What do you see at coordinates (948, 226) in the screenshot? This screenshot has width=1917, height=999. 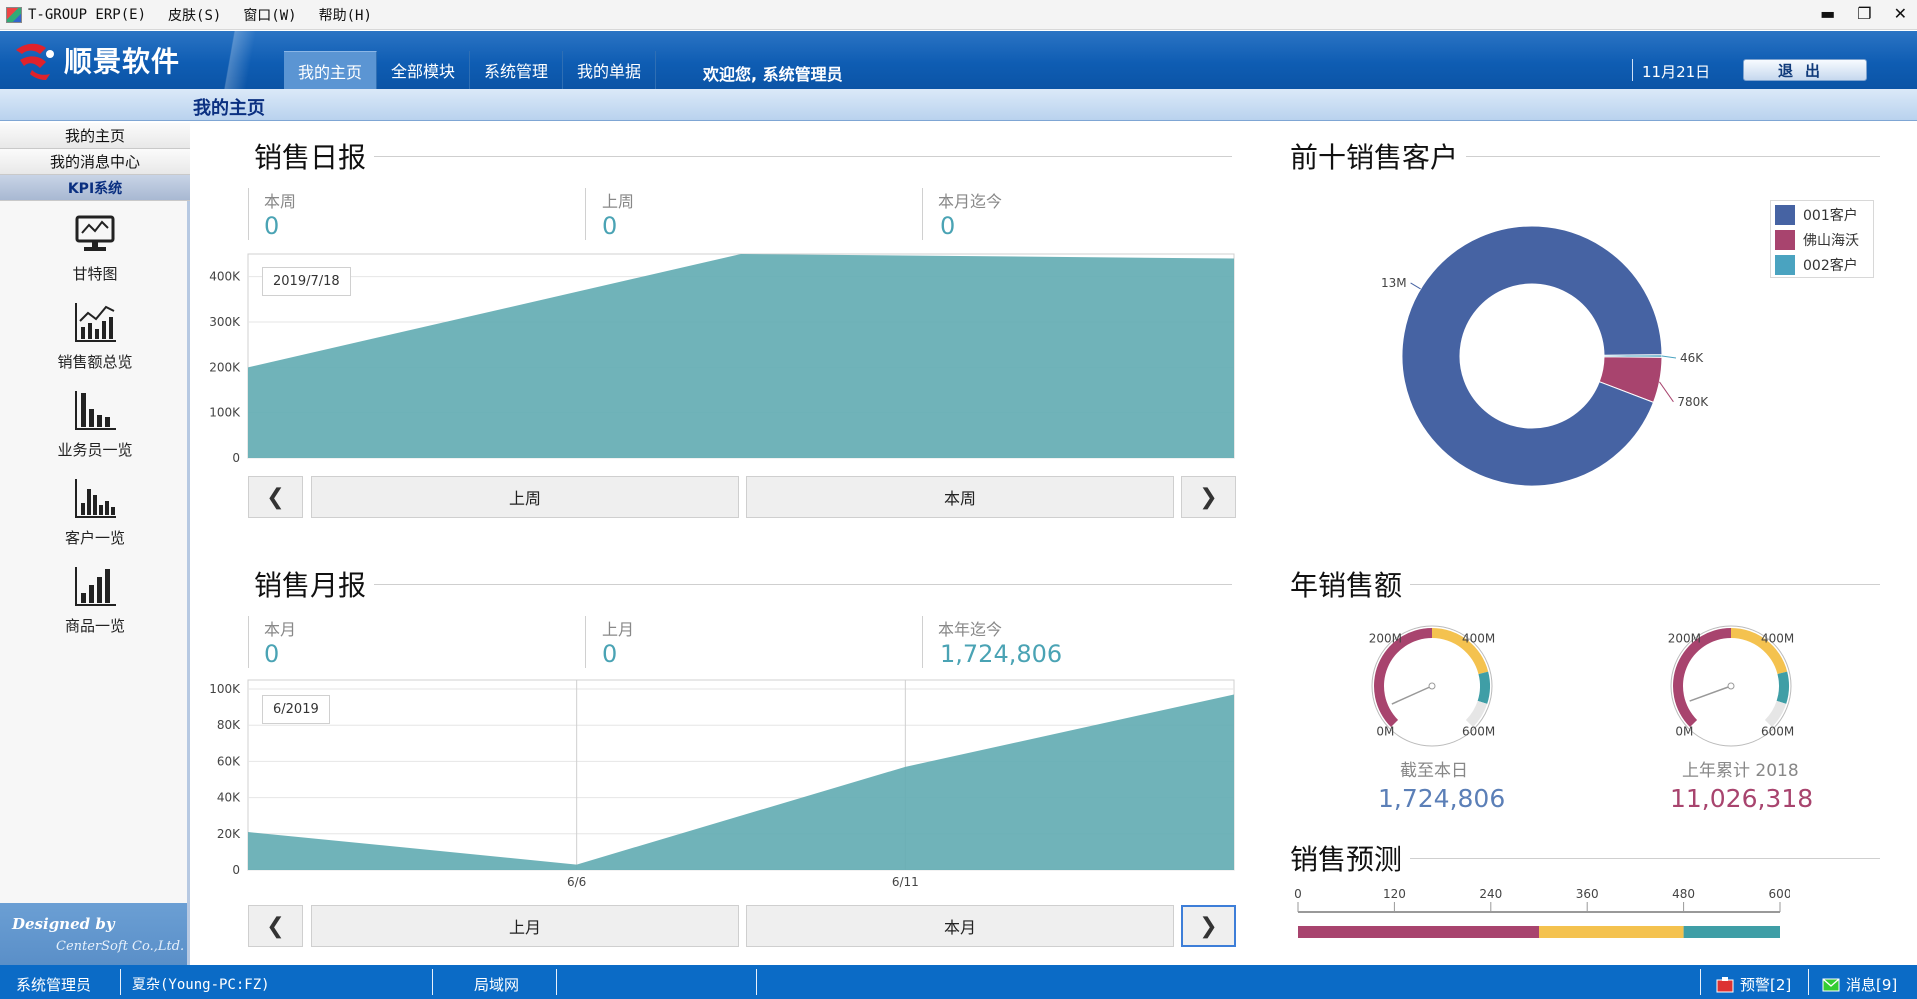 I see `stat-value-month-to-date: 0` at bounding box center [948, 226].